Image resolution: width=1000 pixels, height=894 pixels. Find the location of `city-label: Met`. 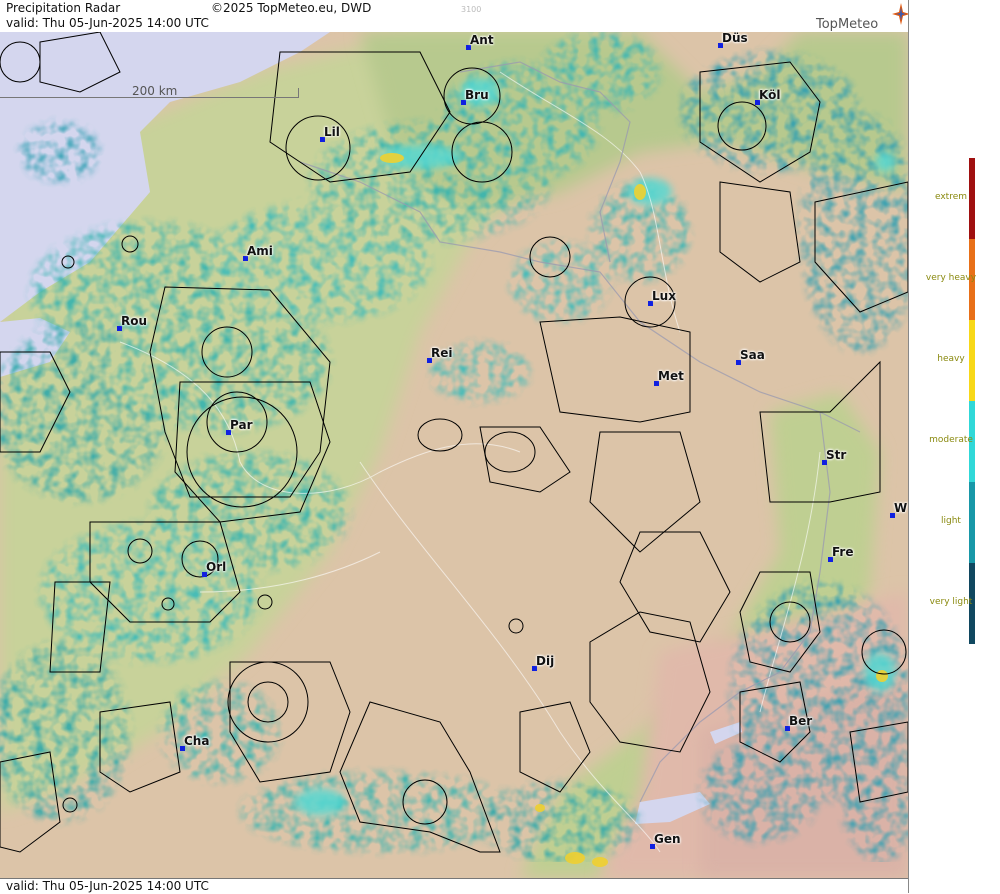

city-label: Met is located at coordinates (671, 376).